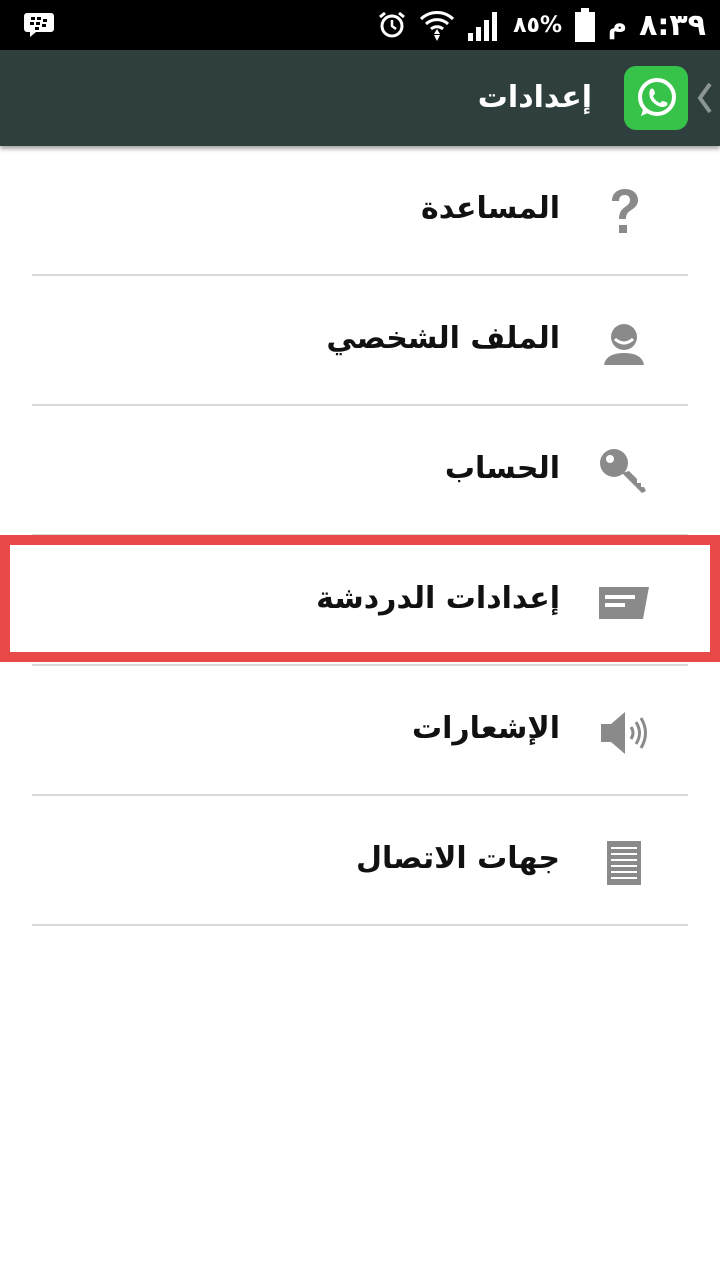 The width and height of the screenshot is (720, 1280). Describe the element at coordinates (534, 97) in the screenshot. I see `page-title: إعدادات` at that location.